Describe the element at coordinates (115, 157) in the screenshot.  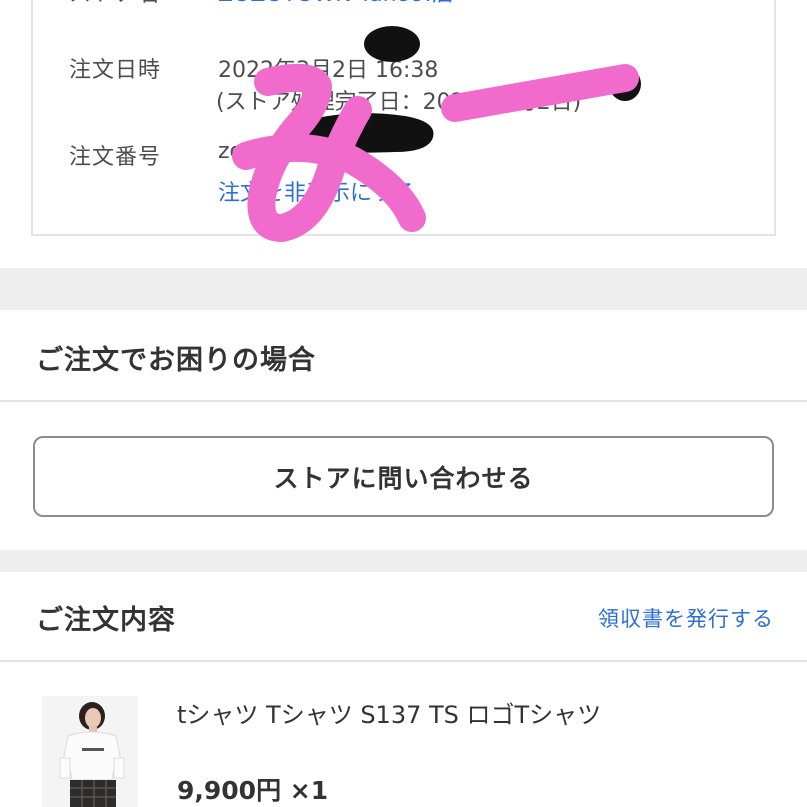
I see `order-number-label: 注文番号` at that location.